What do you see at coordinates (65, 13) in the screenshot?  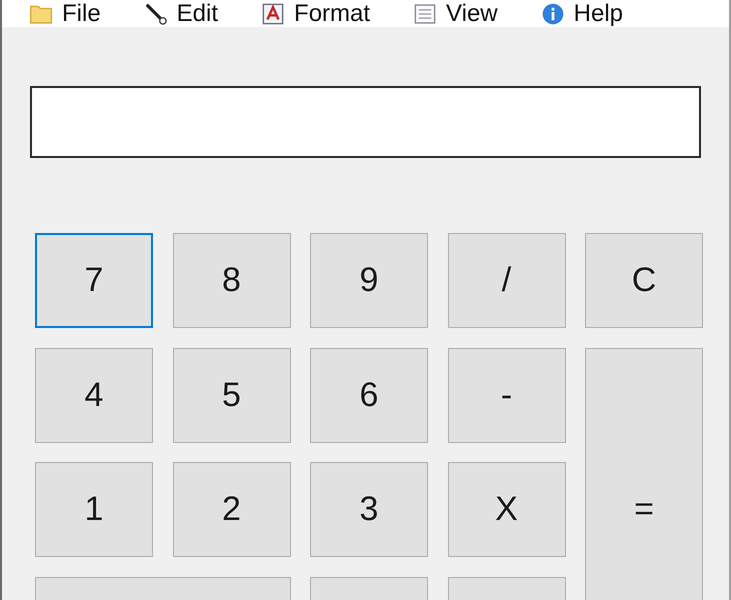 I see `menu-item: File` at bounding box center [65, 13].